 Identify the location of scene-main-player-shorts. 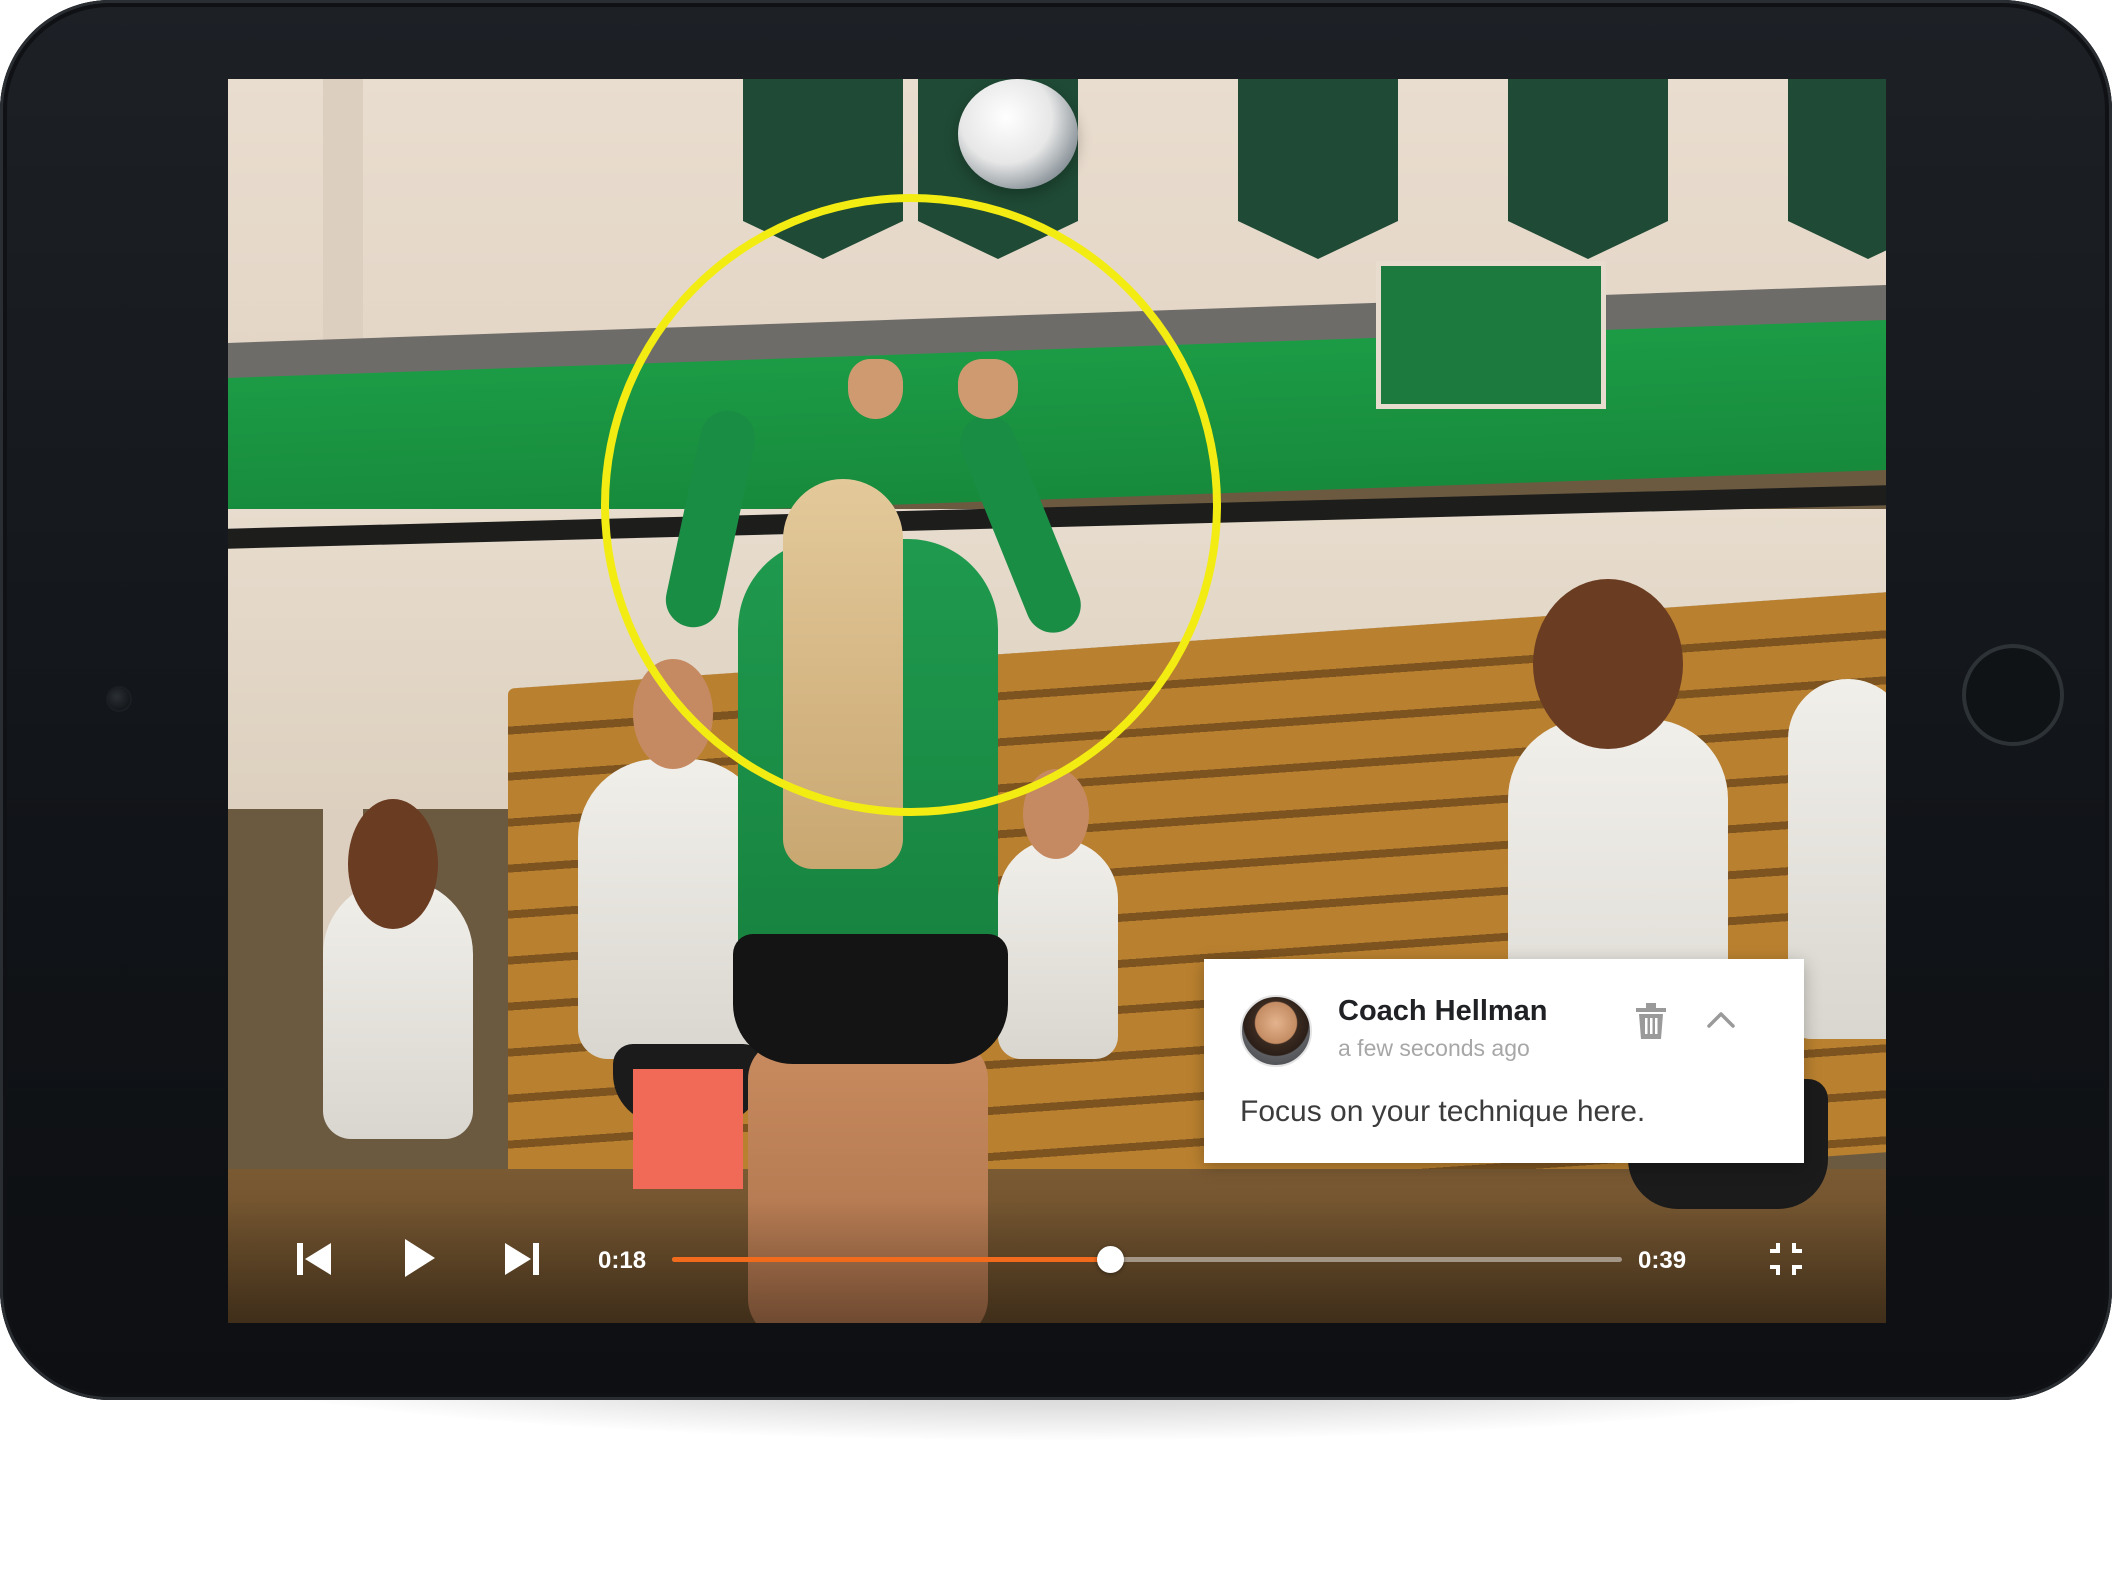
(870, 999).